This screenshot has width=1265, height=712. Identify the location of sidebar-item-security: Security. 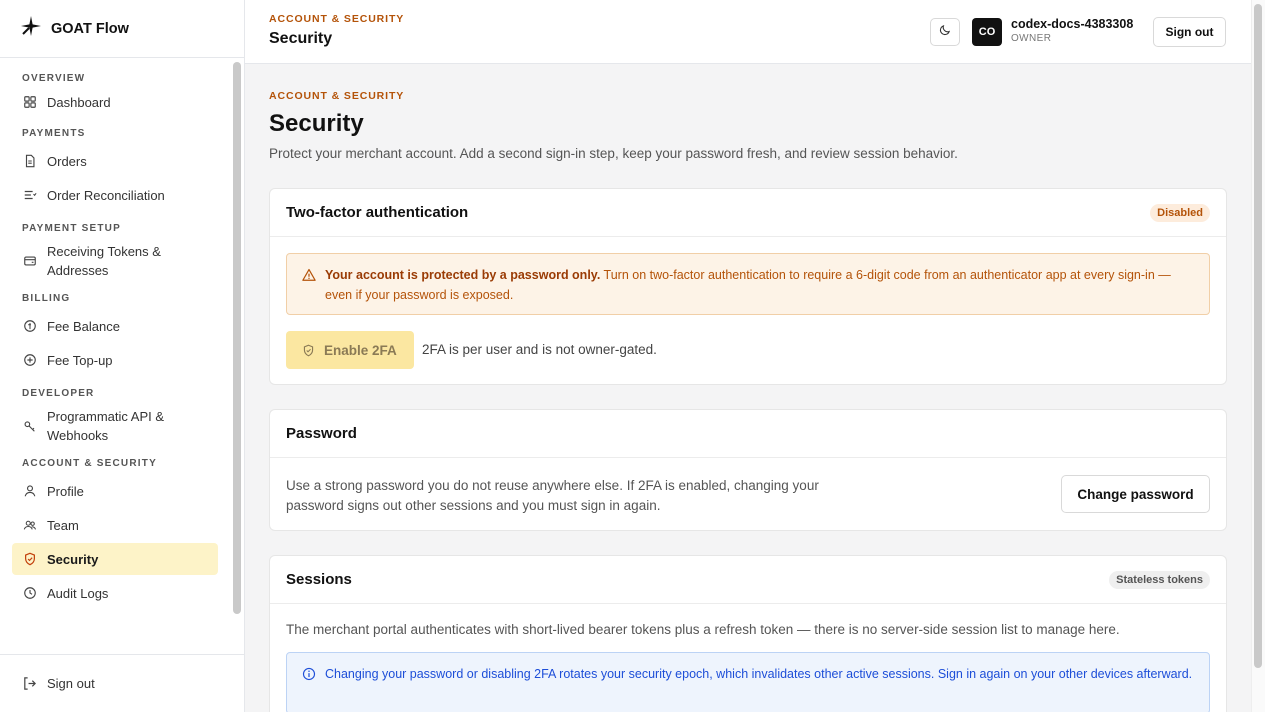
(115, 559).